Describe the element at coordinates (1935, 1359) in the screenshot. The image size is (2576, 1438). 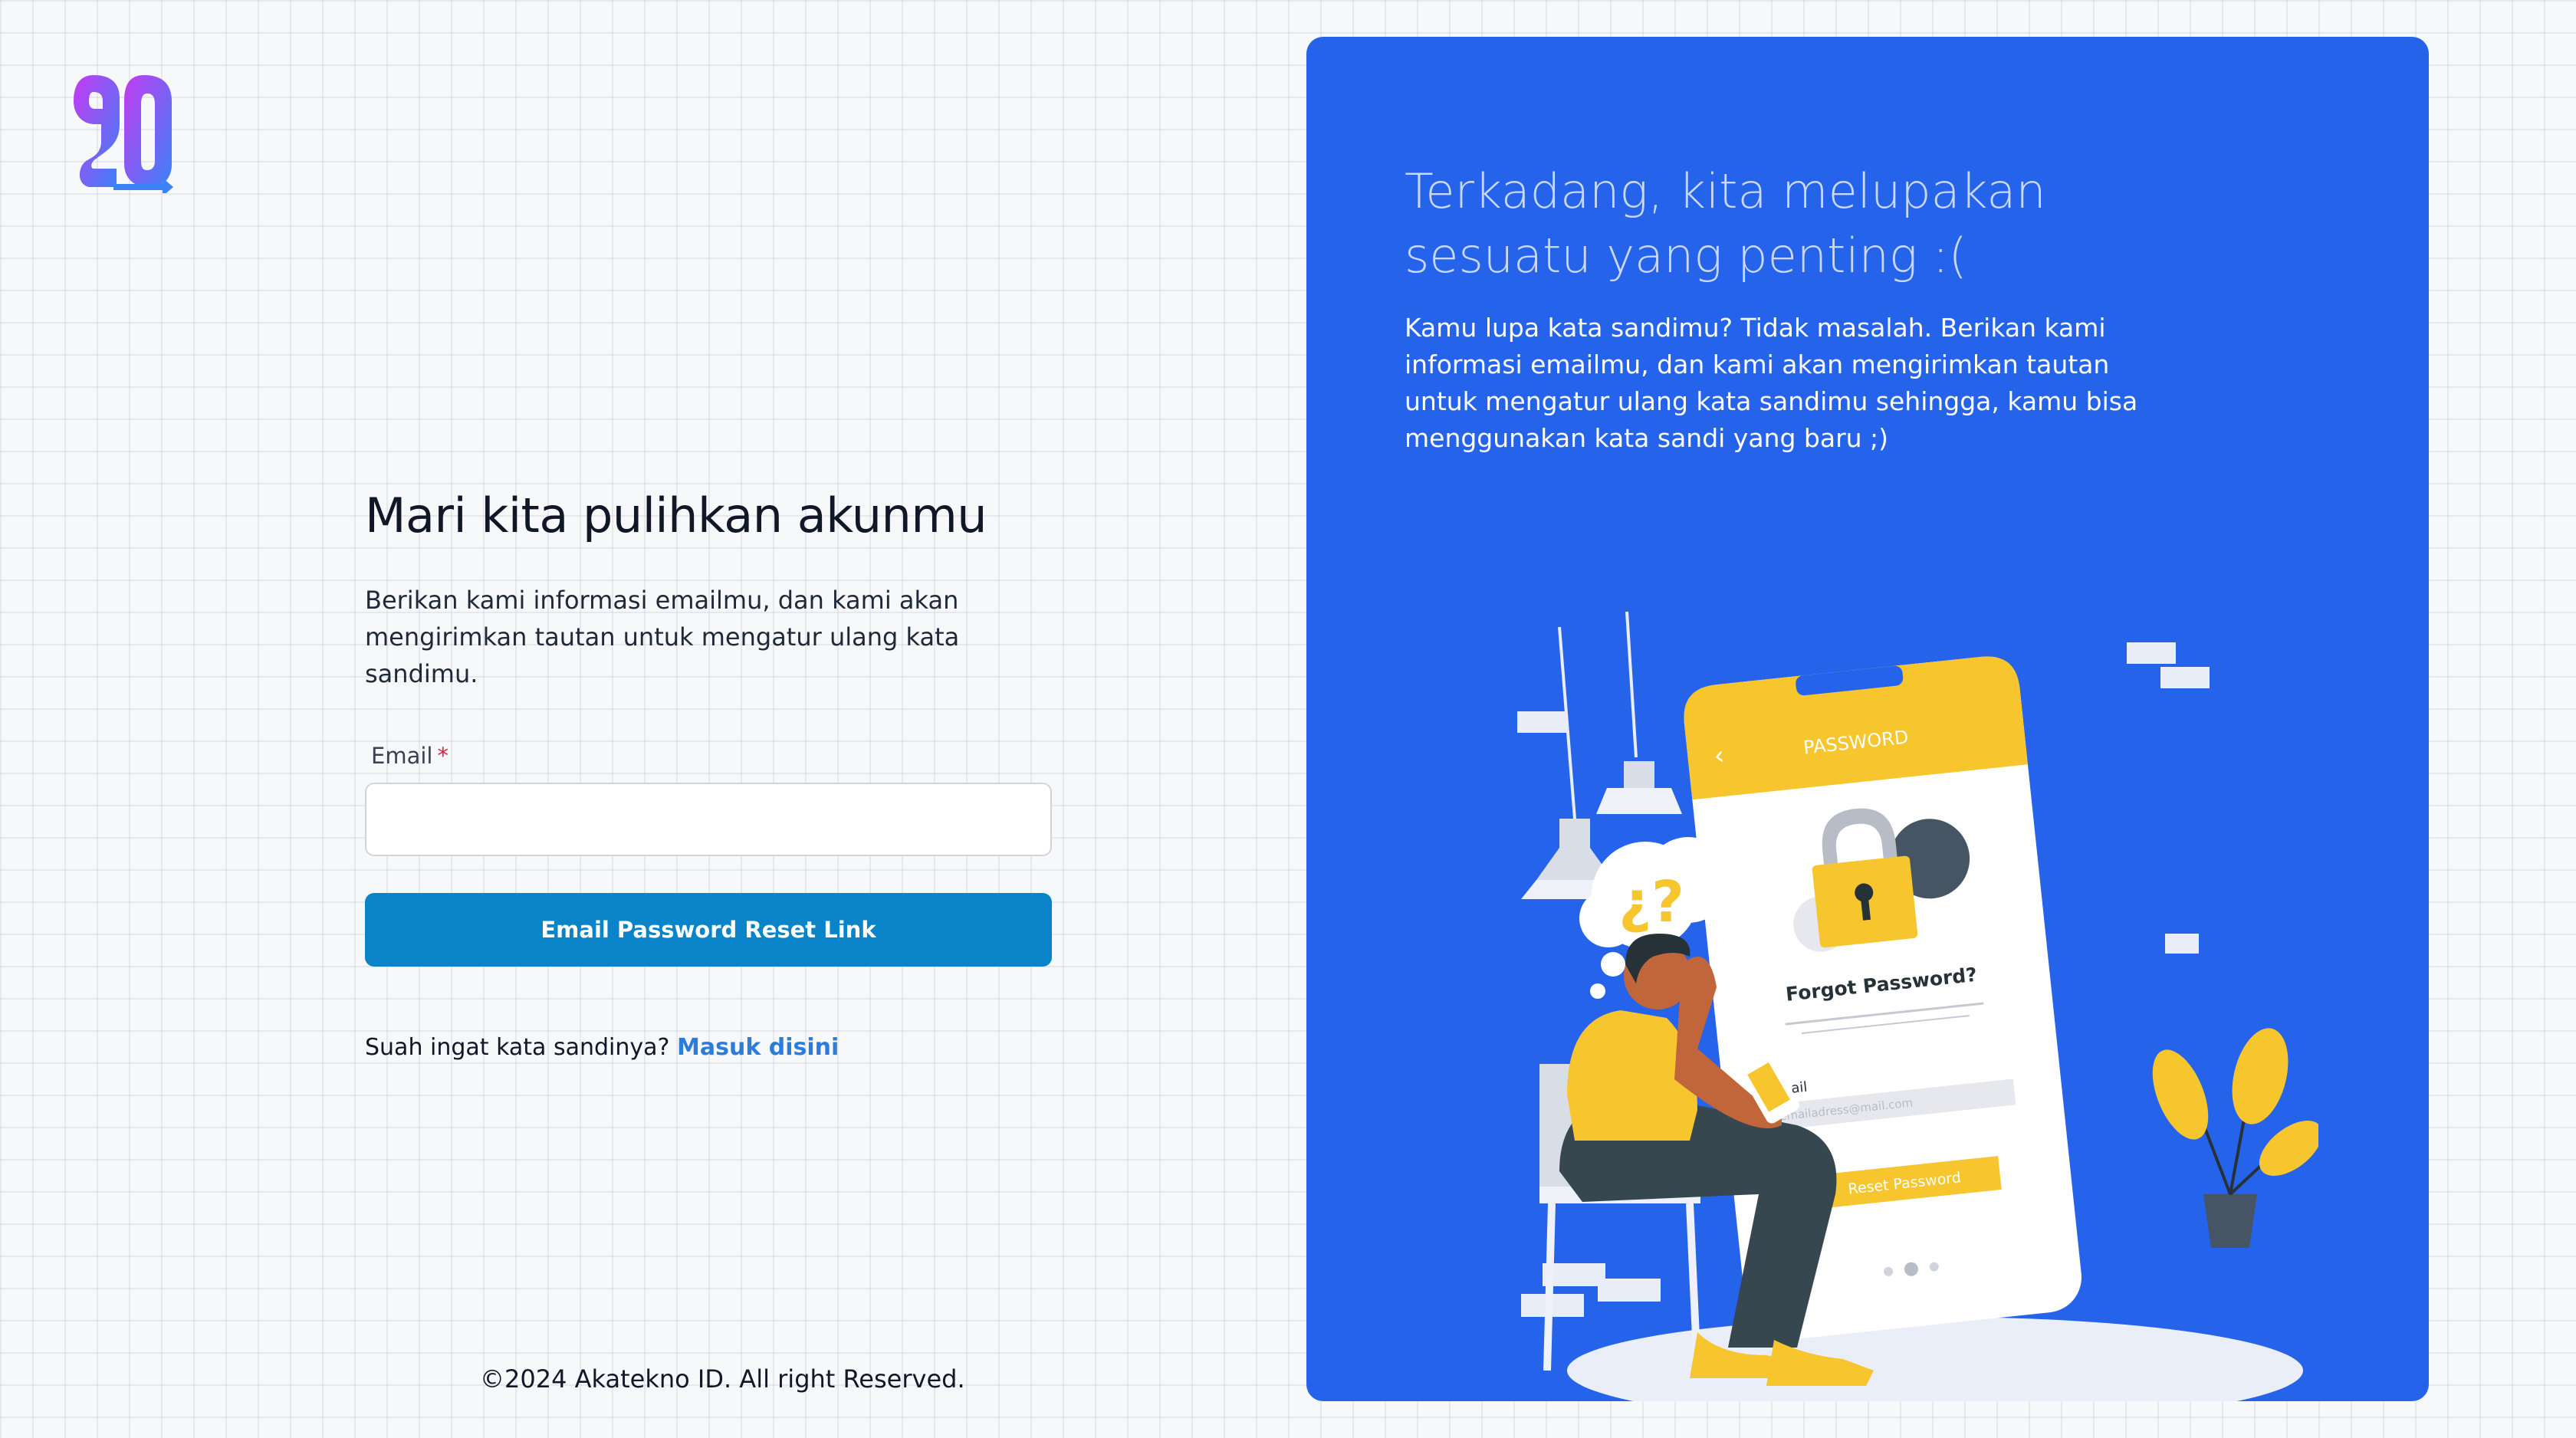
I see `floor-ellipse` at that location.